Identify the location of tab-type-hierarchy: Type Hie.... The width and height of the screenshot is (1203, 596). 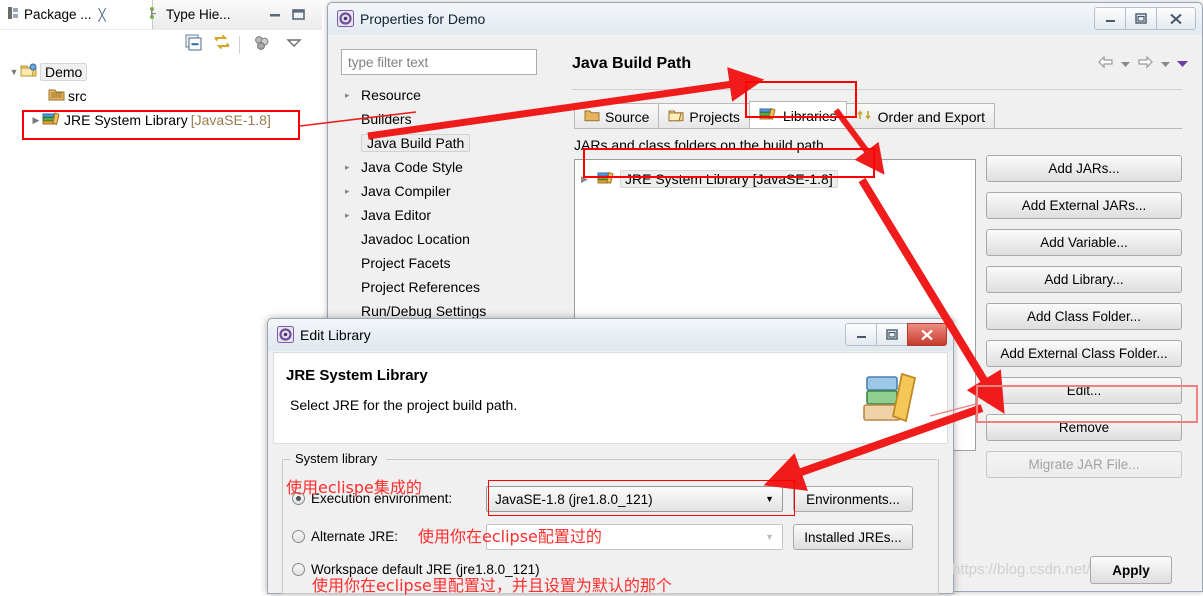
(208, 14).